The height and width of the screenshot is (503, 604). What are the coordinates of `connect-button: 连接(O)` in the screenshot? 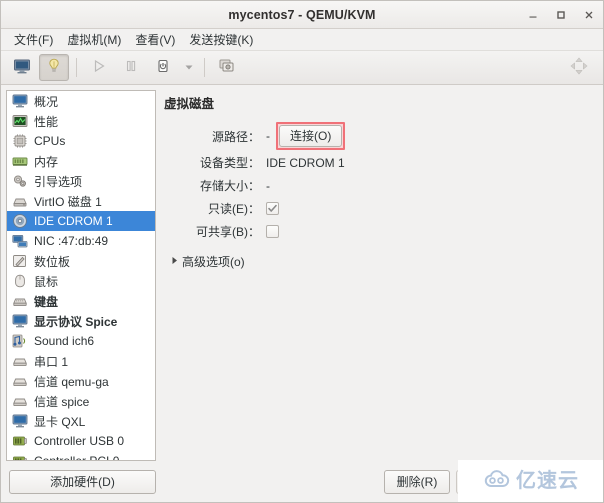 It's located at (311, 136).